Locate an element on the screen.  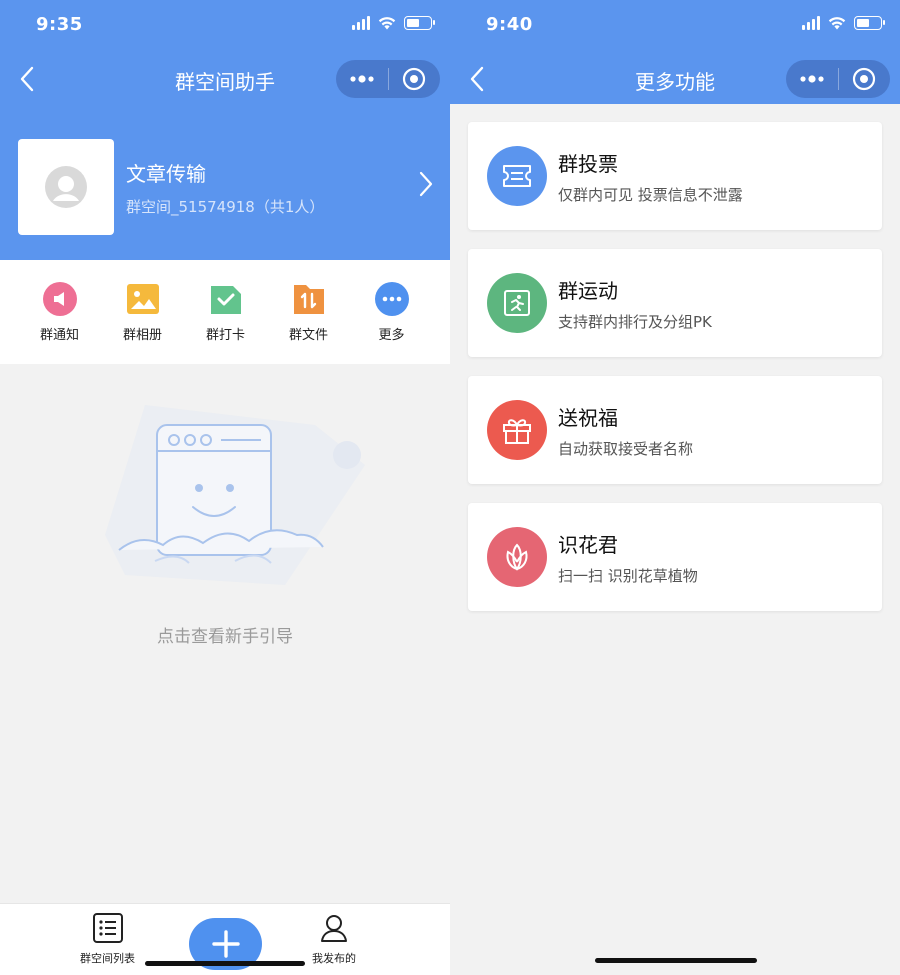
card-title: 群运动 is located at coordinates (588, 291).